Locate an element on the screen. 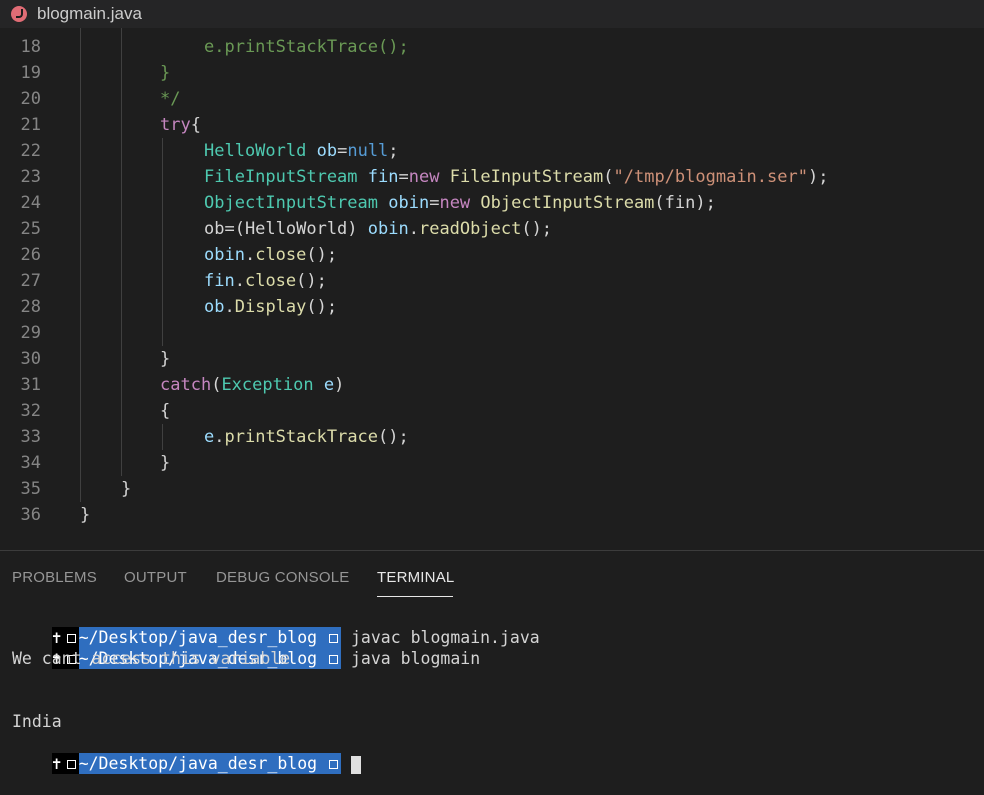 The image size is (984, 795). code-text: */ is located at coordinates (170, 99).